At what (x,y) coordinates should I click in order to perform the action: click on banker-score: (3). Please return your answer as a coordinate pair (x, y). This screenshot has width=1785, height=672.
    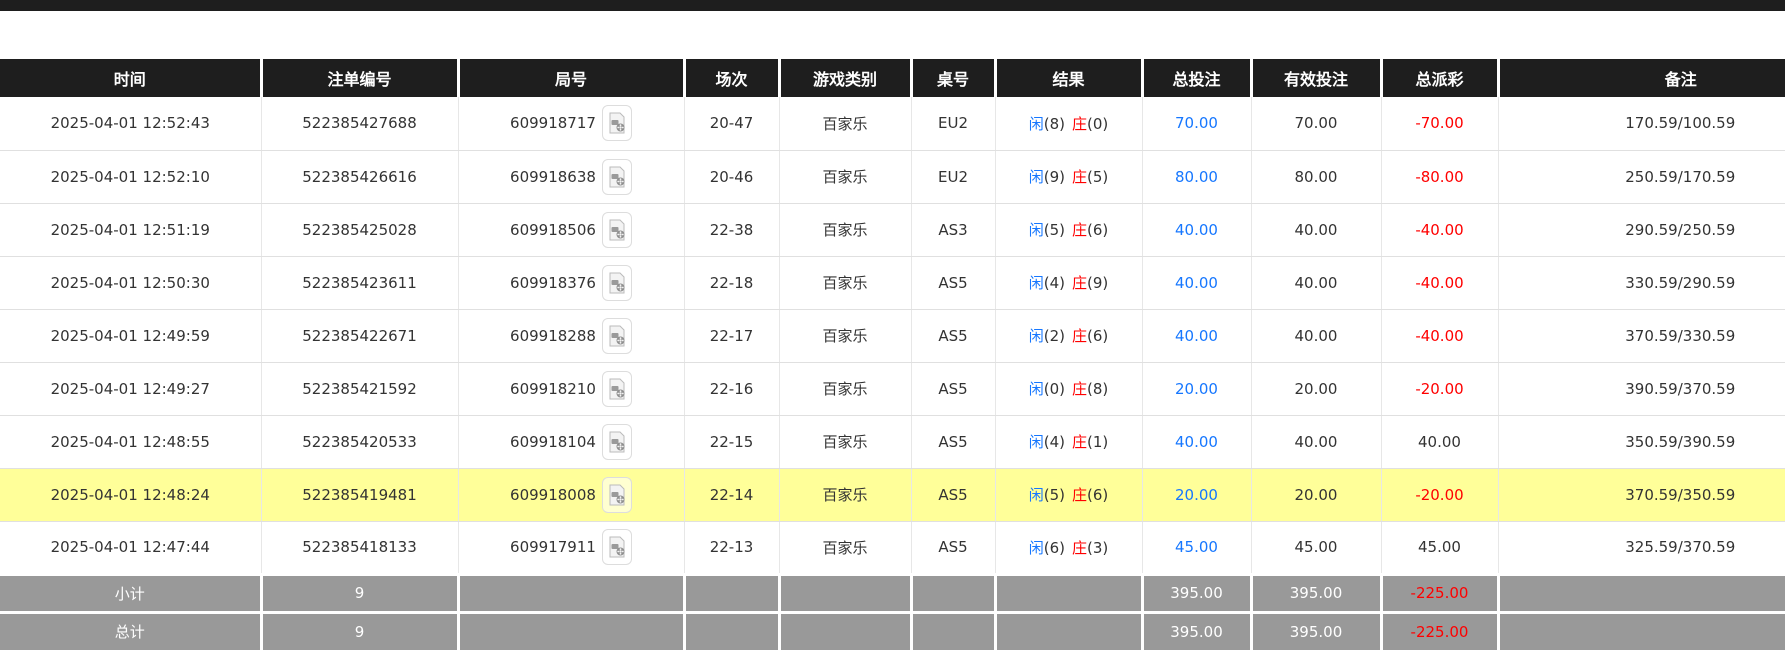
    Looking at the image, I should click on (1098, 547).